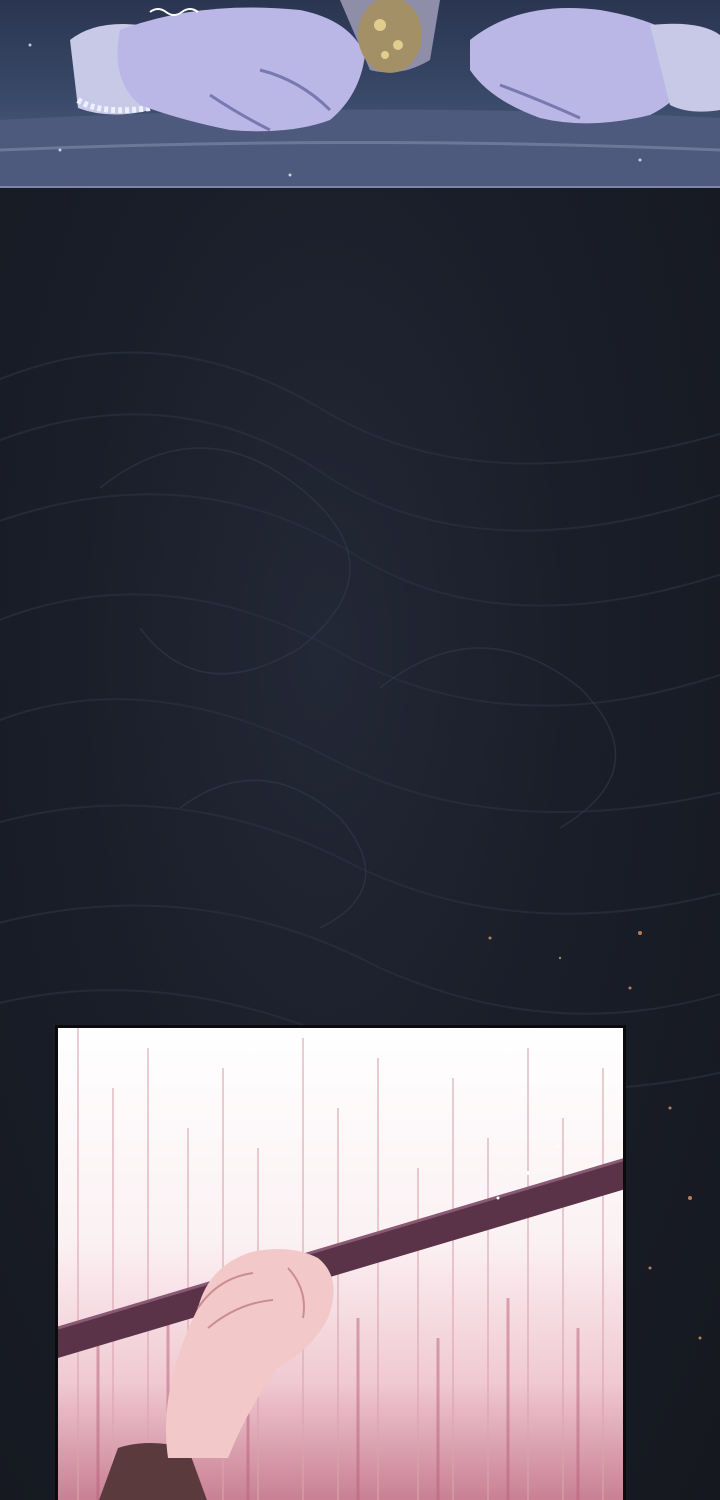 This screenshot has width=720, height=1500. I want to click on panel-hands-on-table, so click(360, 94).